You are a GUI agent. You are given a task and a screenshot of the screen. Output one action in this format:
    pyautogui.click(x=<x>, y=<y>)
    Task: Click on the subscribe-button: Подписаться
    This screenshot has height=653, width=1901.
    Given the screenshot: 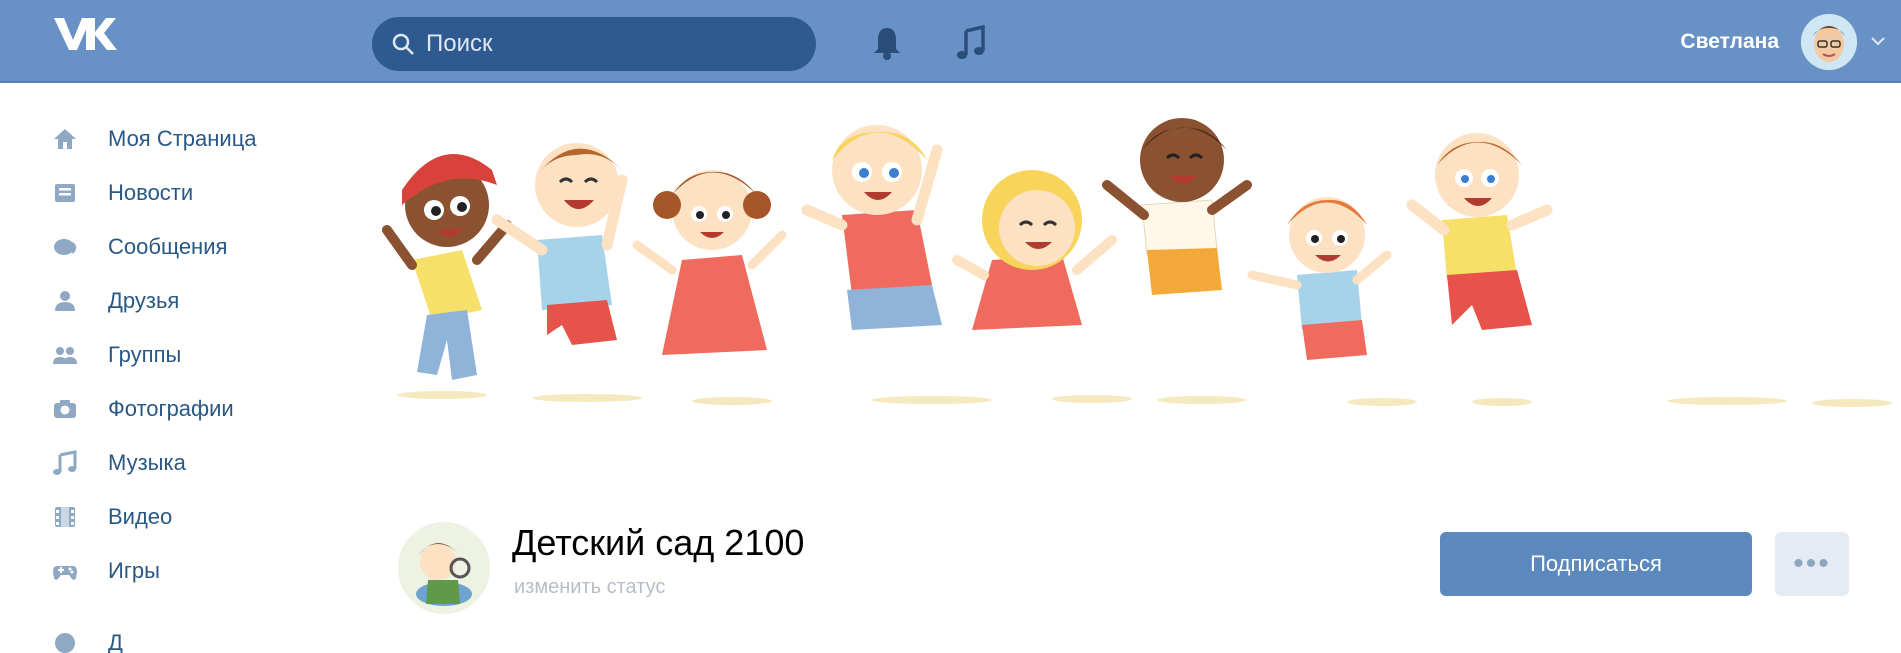 What is the action you would take?
    pyautogui.click(x=1596, y=564)
    